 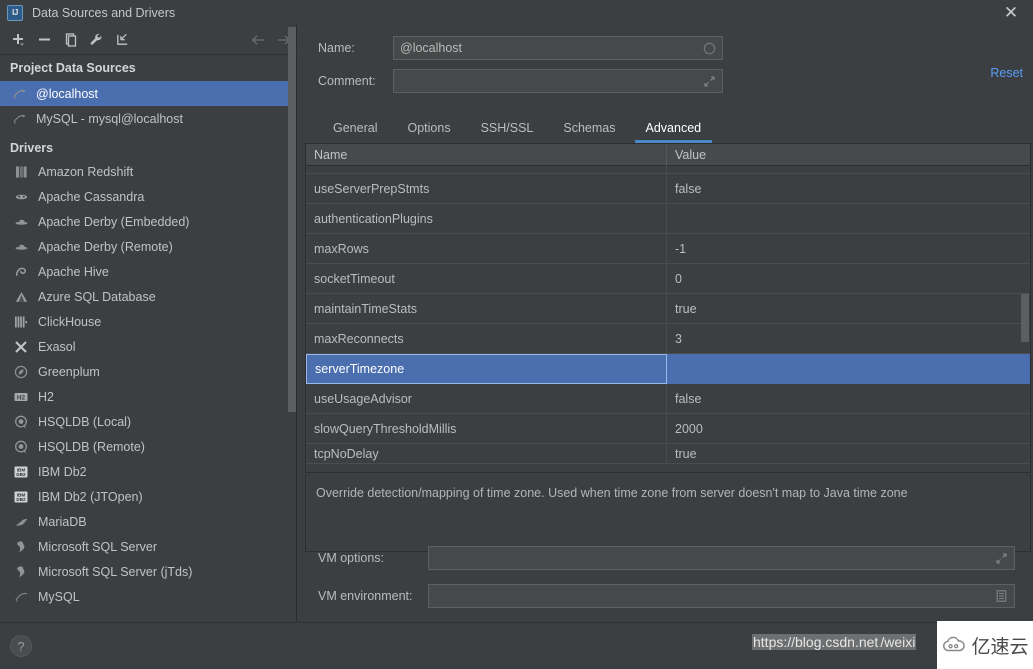 I want to click on driver-item-label: Greenplum, so click(x=69, y=371).